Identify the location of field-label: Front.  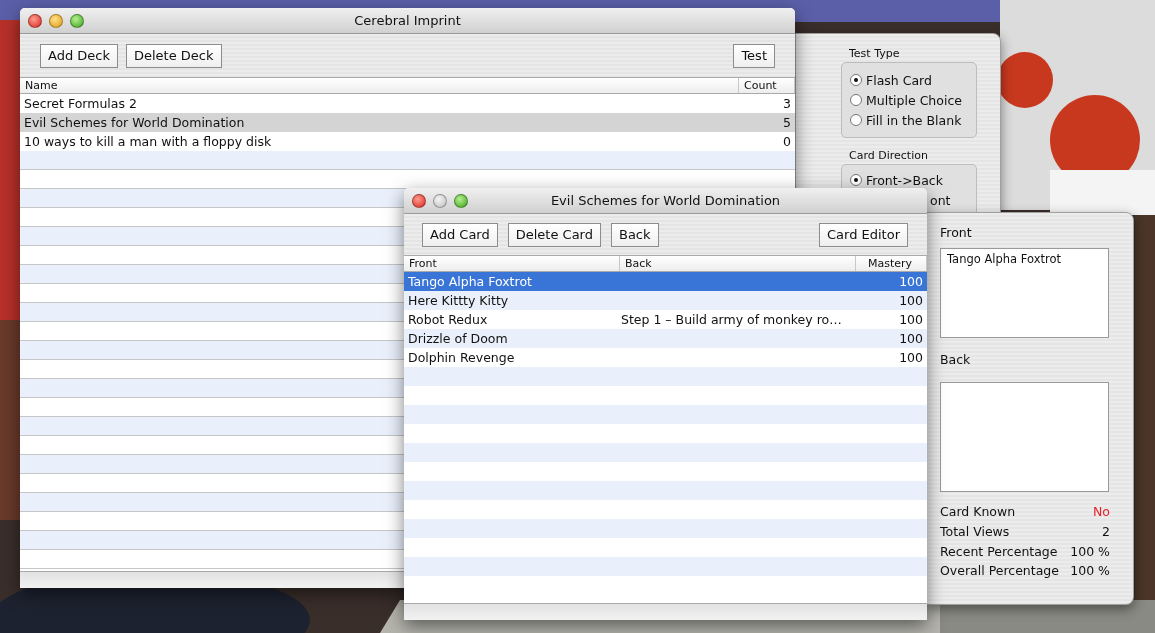
(956, 232).